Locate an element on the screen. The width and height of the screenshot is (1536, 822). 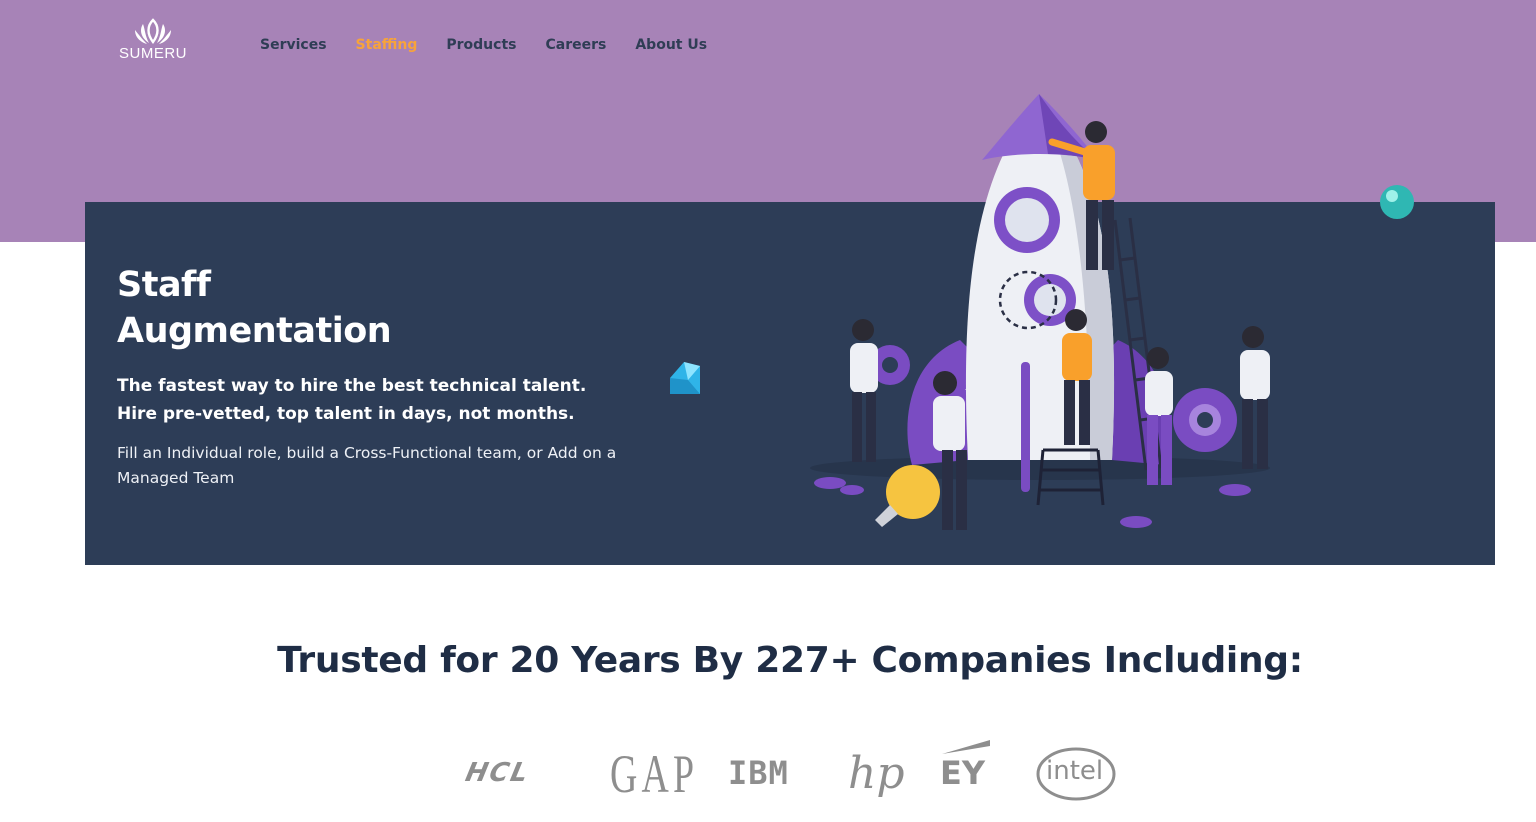
intel-logo: intel is located at coordinates (1076, 774).